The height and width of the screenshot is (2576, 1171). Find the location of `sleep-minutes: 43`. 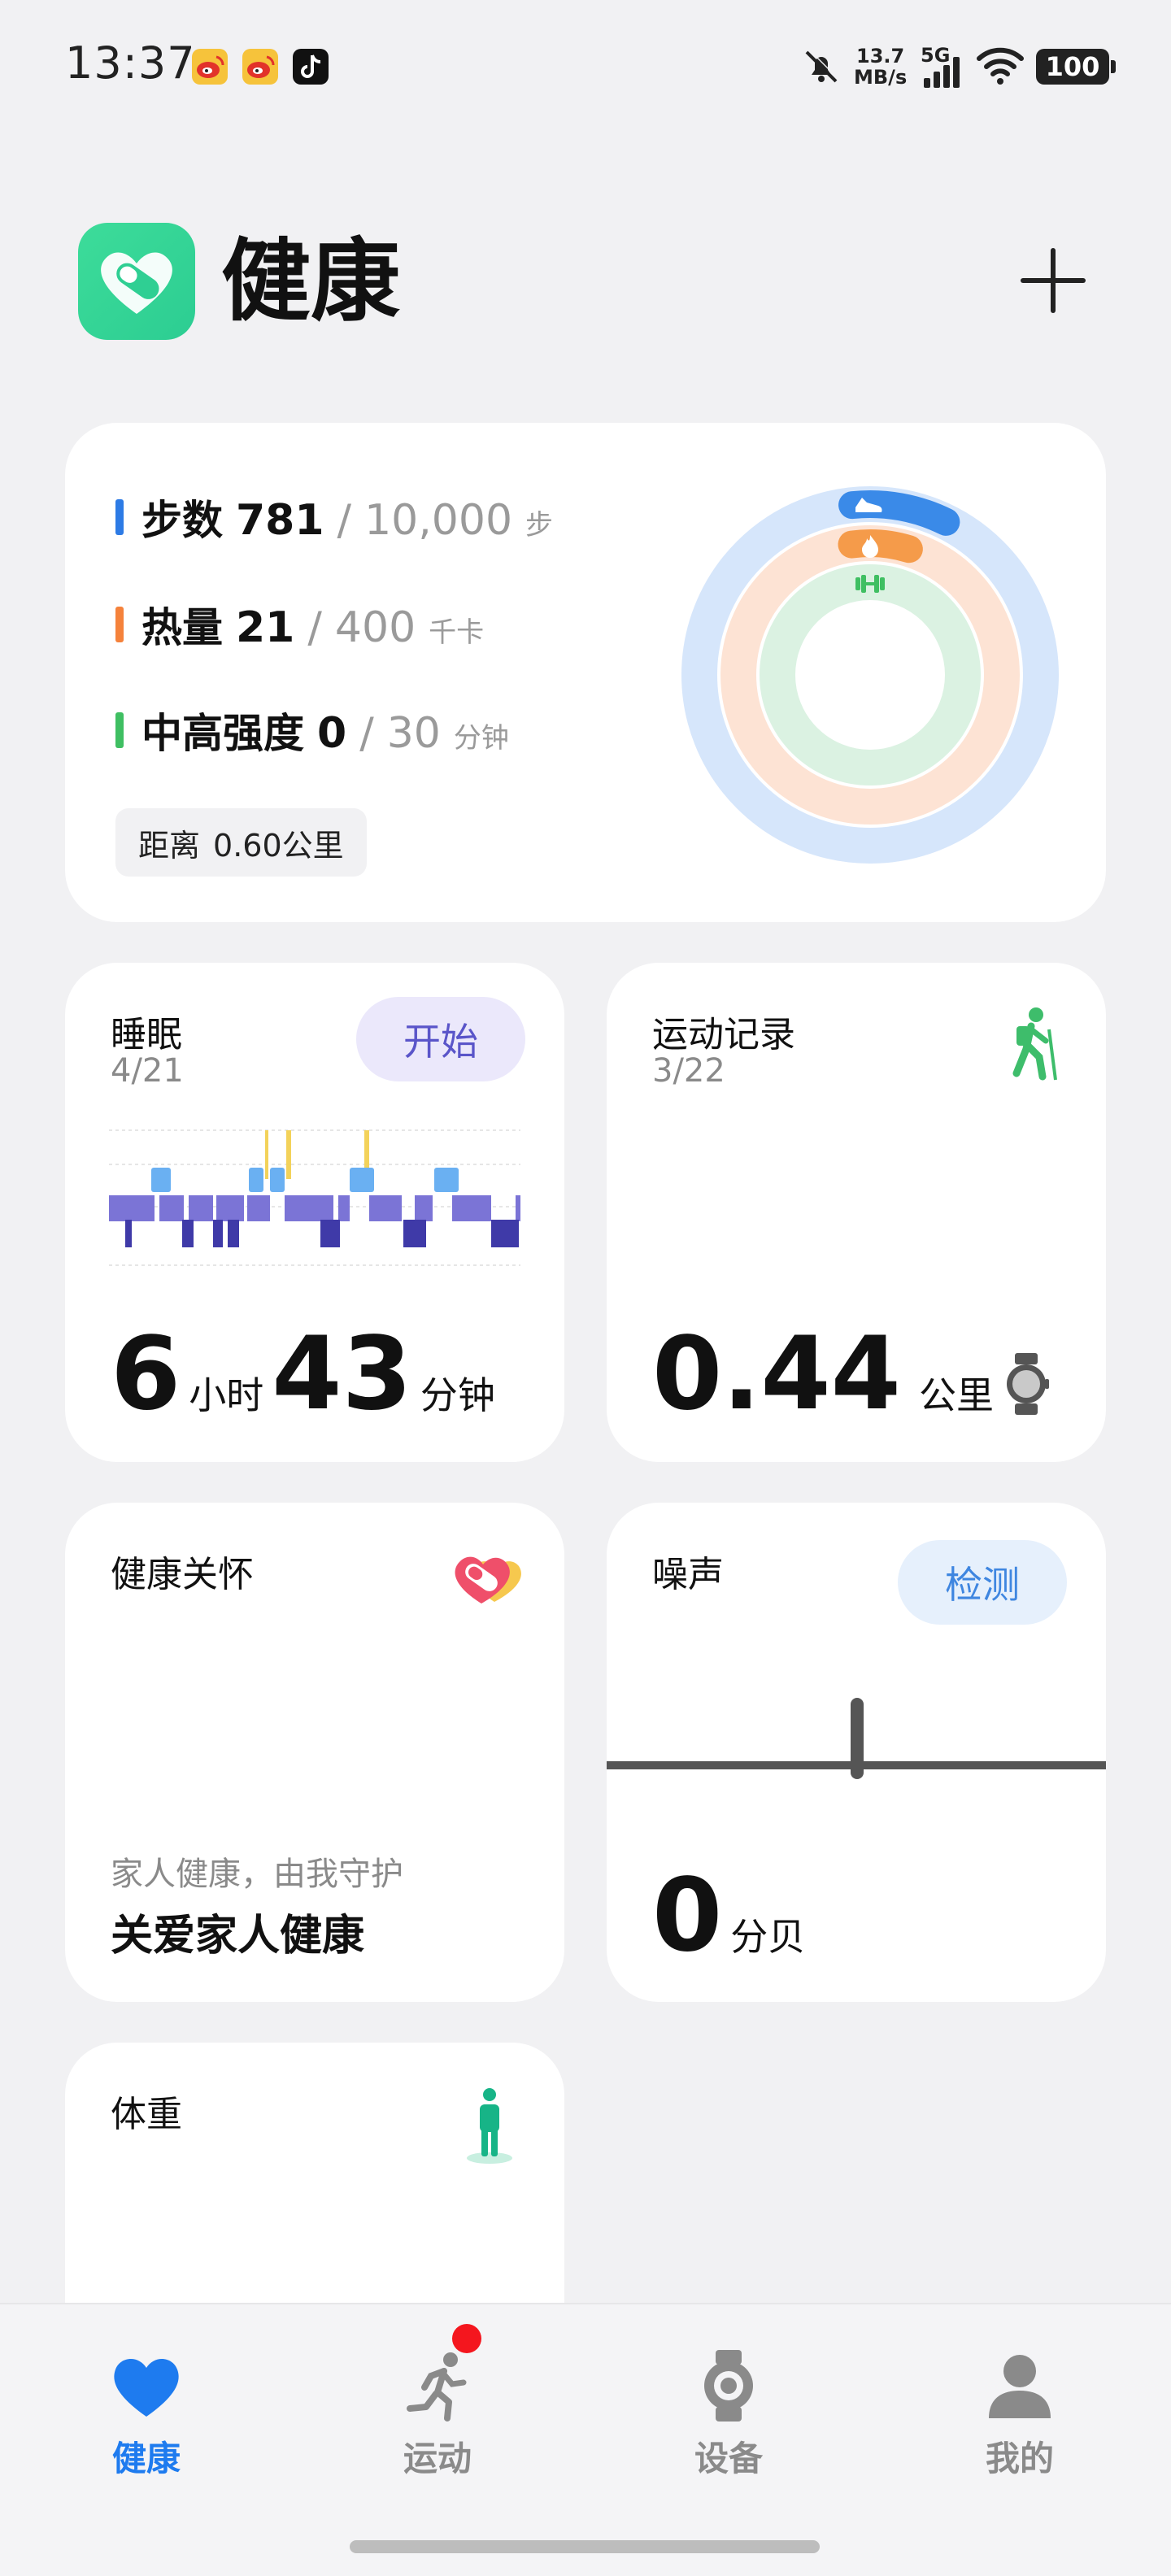

sleep-minutes: 43 is located at coordinates (342, 1375).